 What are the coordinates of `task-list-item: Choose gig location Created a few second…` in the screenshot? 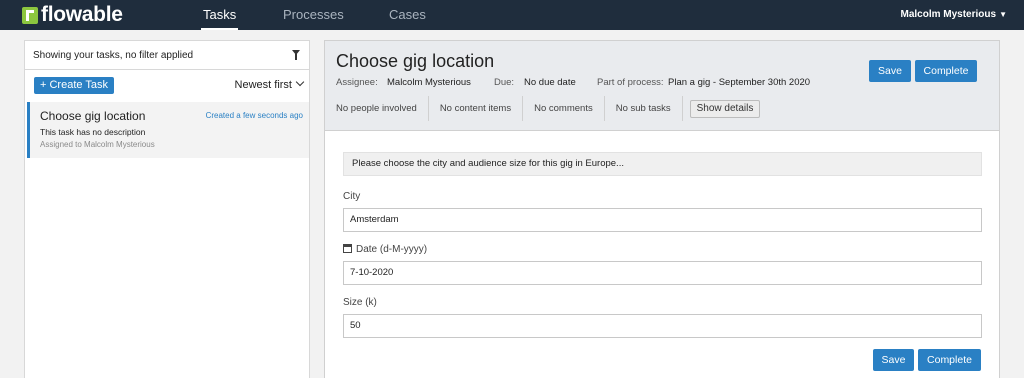 It's located at (168, 130).